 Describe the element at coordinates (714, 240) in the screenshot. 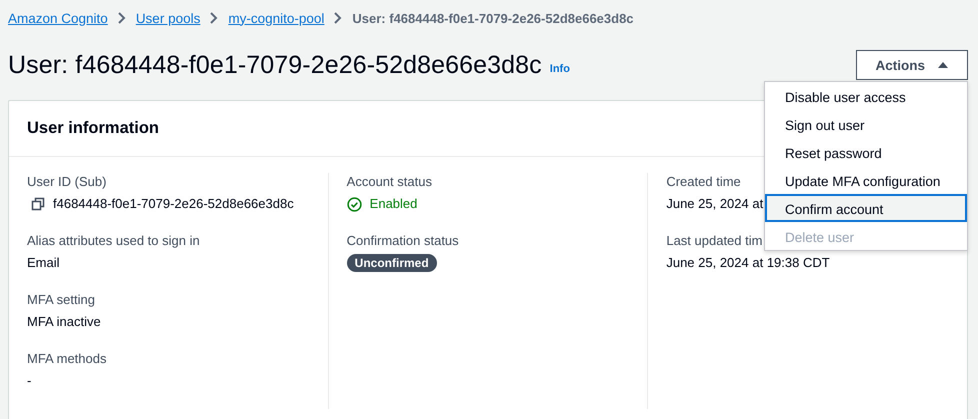

I see `field-label: Last updated tim` at that location.